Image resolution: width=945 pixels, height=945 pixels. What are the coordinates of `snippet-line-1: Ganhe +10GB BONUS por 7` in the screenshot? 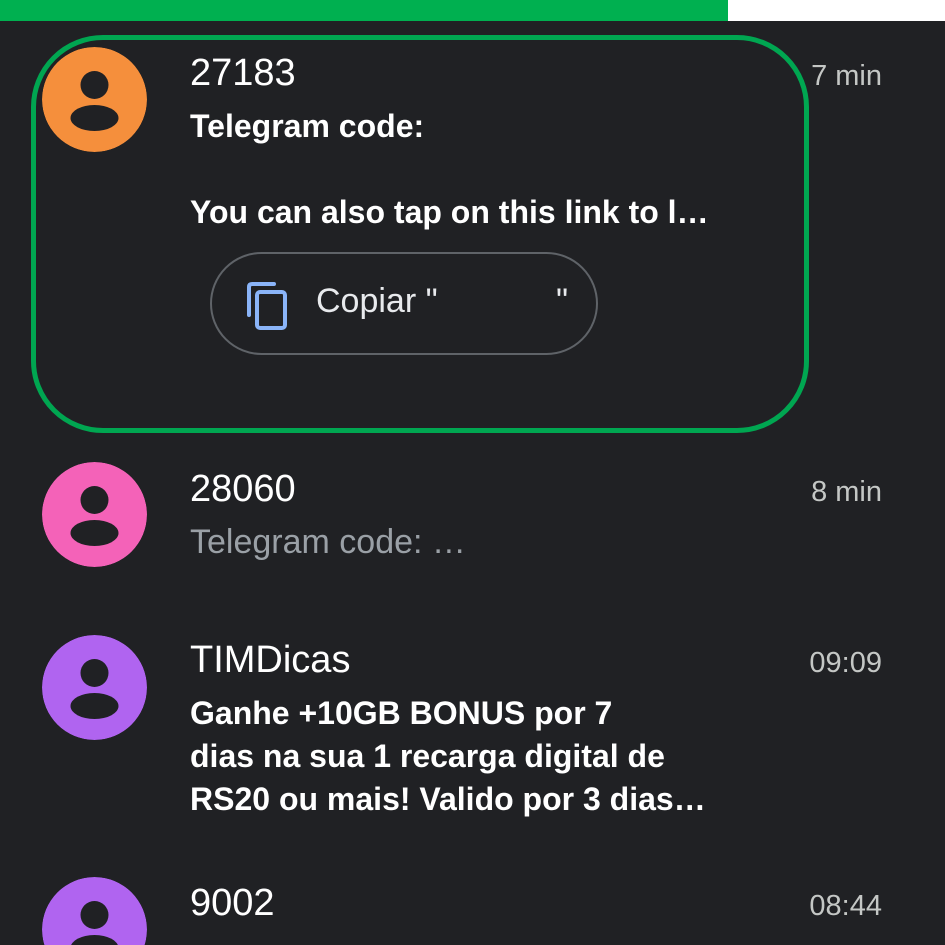 It's located at (401, 713).